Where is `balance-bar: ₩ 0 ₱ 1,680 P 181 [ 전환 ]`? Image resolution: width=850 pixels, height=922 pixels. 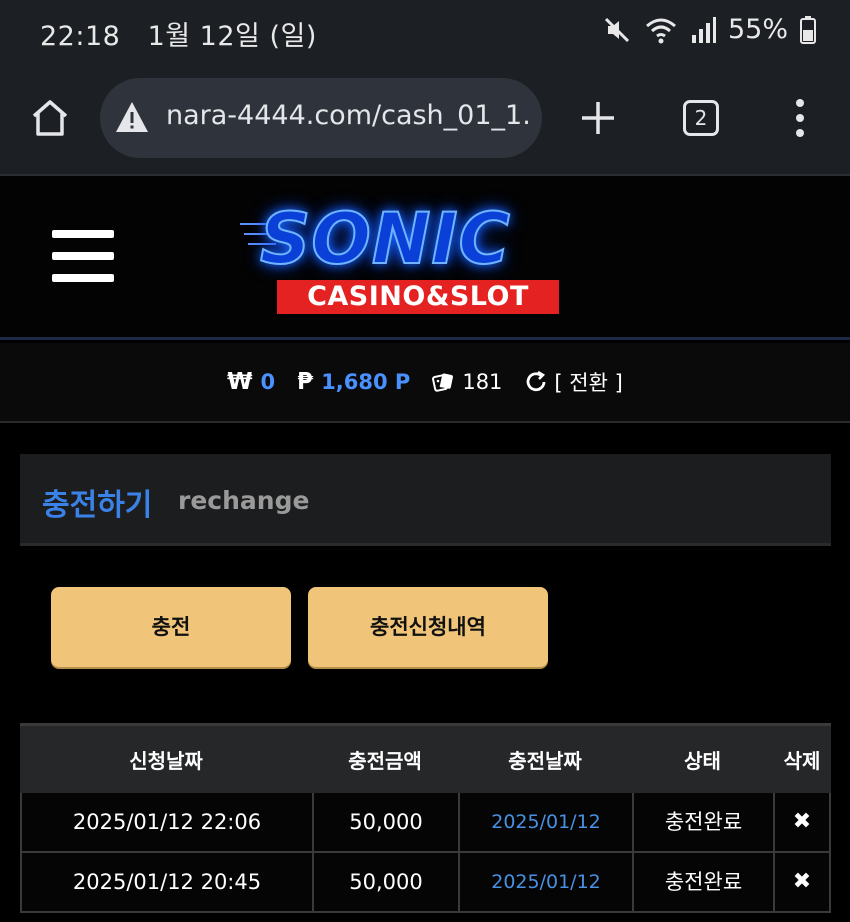
balance-bar: ₩ 0 ₱ 1,680 P 181 [ 전환 ] is located at coordinates (425, 383).